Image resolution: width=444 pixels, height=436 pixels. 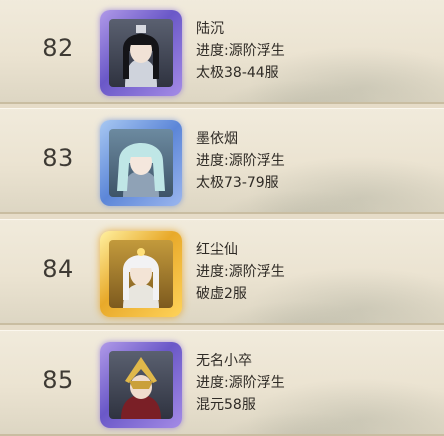 What do you see at coordinates (58, 48) in the screenshot?
I see `rank-number: 82` at bounding box center [58, 48].